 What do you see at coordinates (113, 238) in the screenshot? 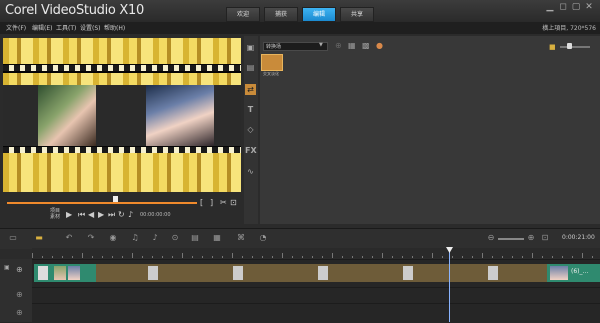
I see `record-icon: ◉` at bounding box center [113, 238].